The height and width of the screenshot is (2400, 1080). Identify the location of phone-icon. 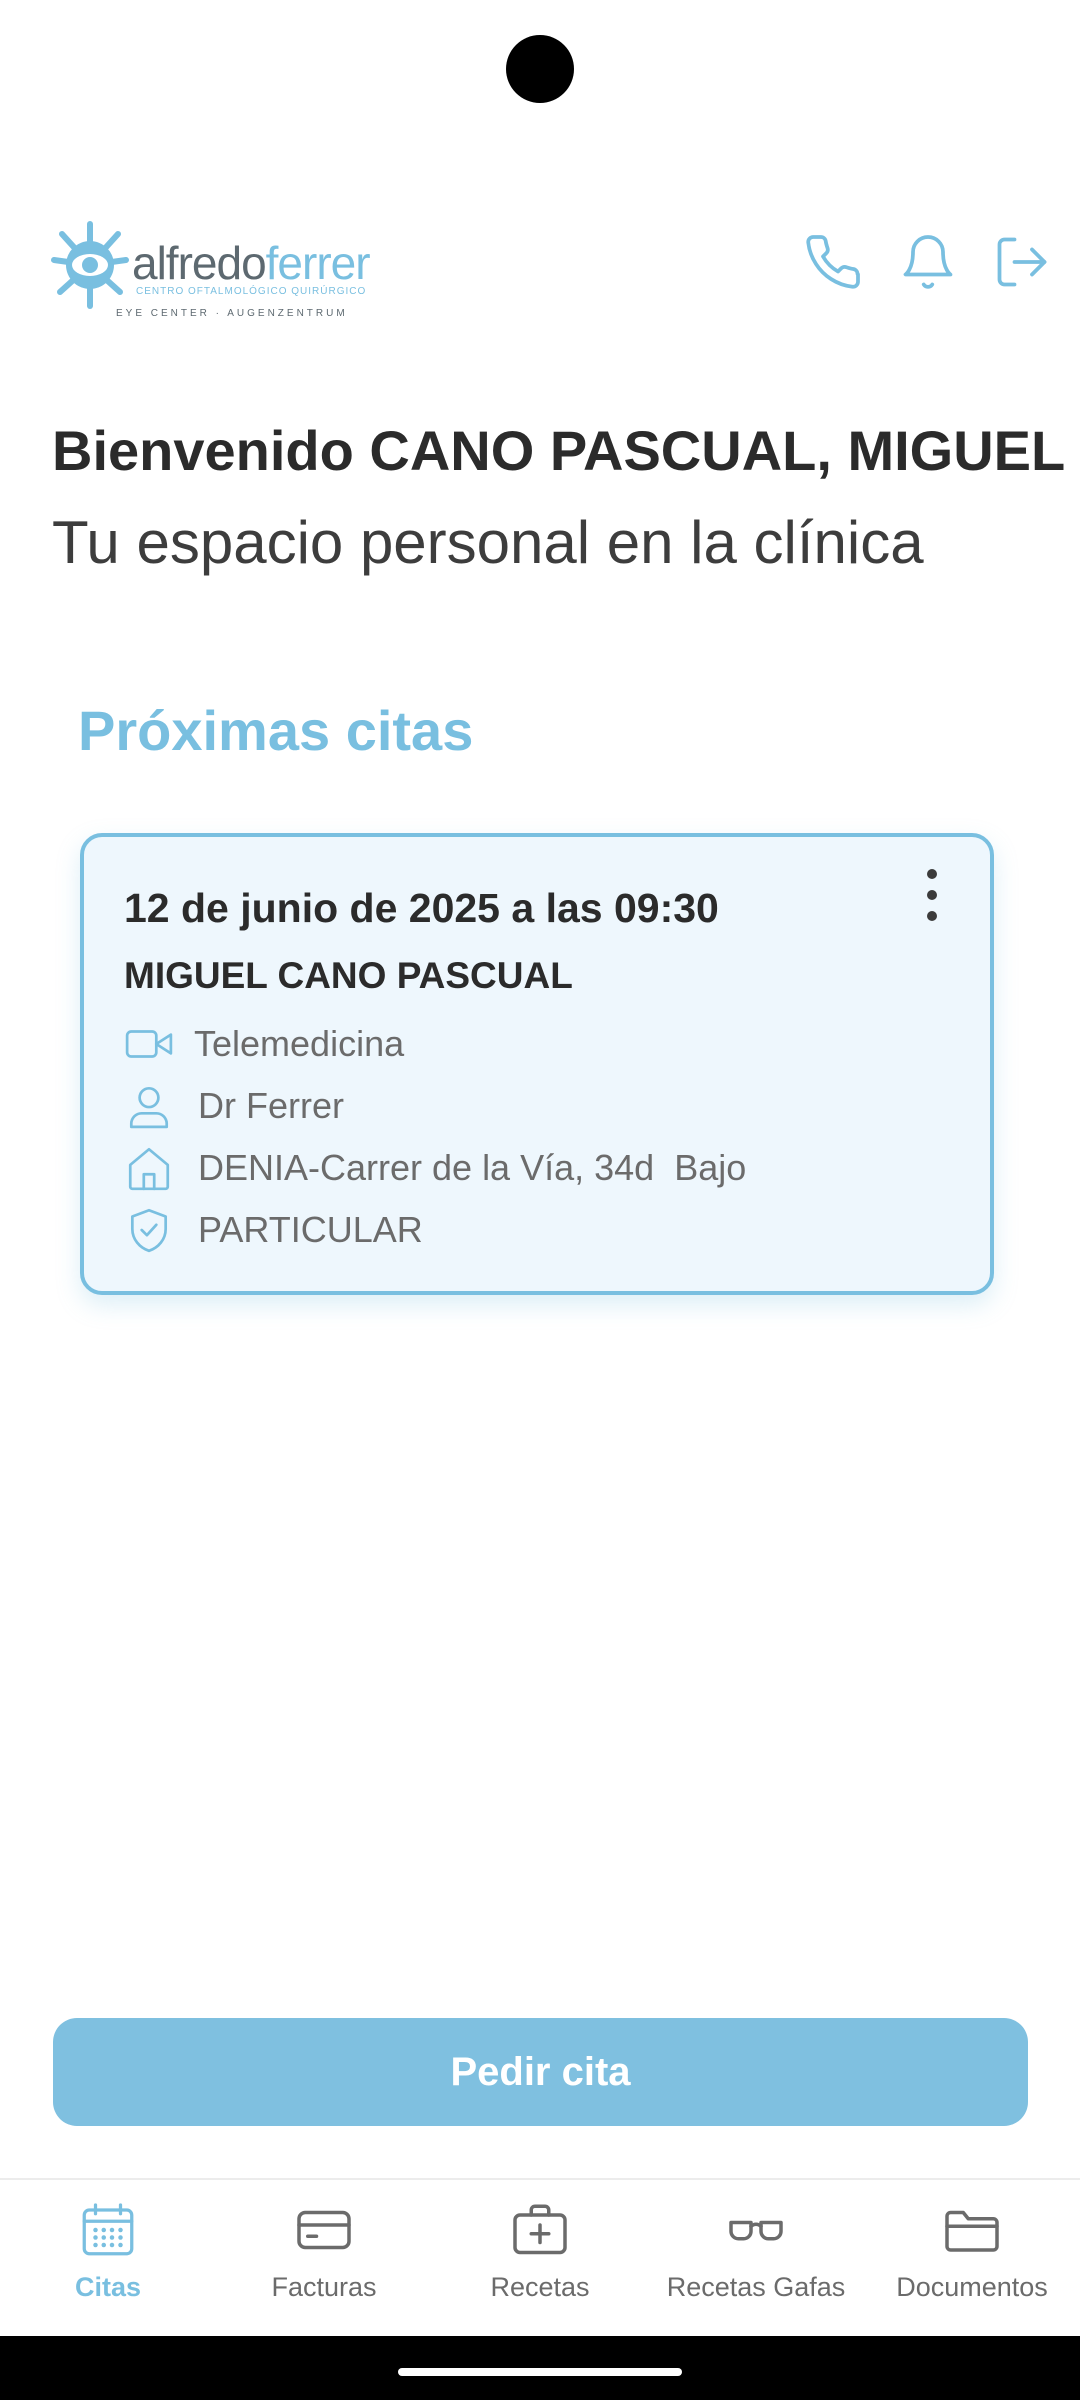
(833, 262).